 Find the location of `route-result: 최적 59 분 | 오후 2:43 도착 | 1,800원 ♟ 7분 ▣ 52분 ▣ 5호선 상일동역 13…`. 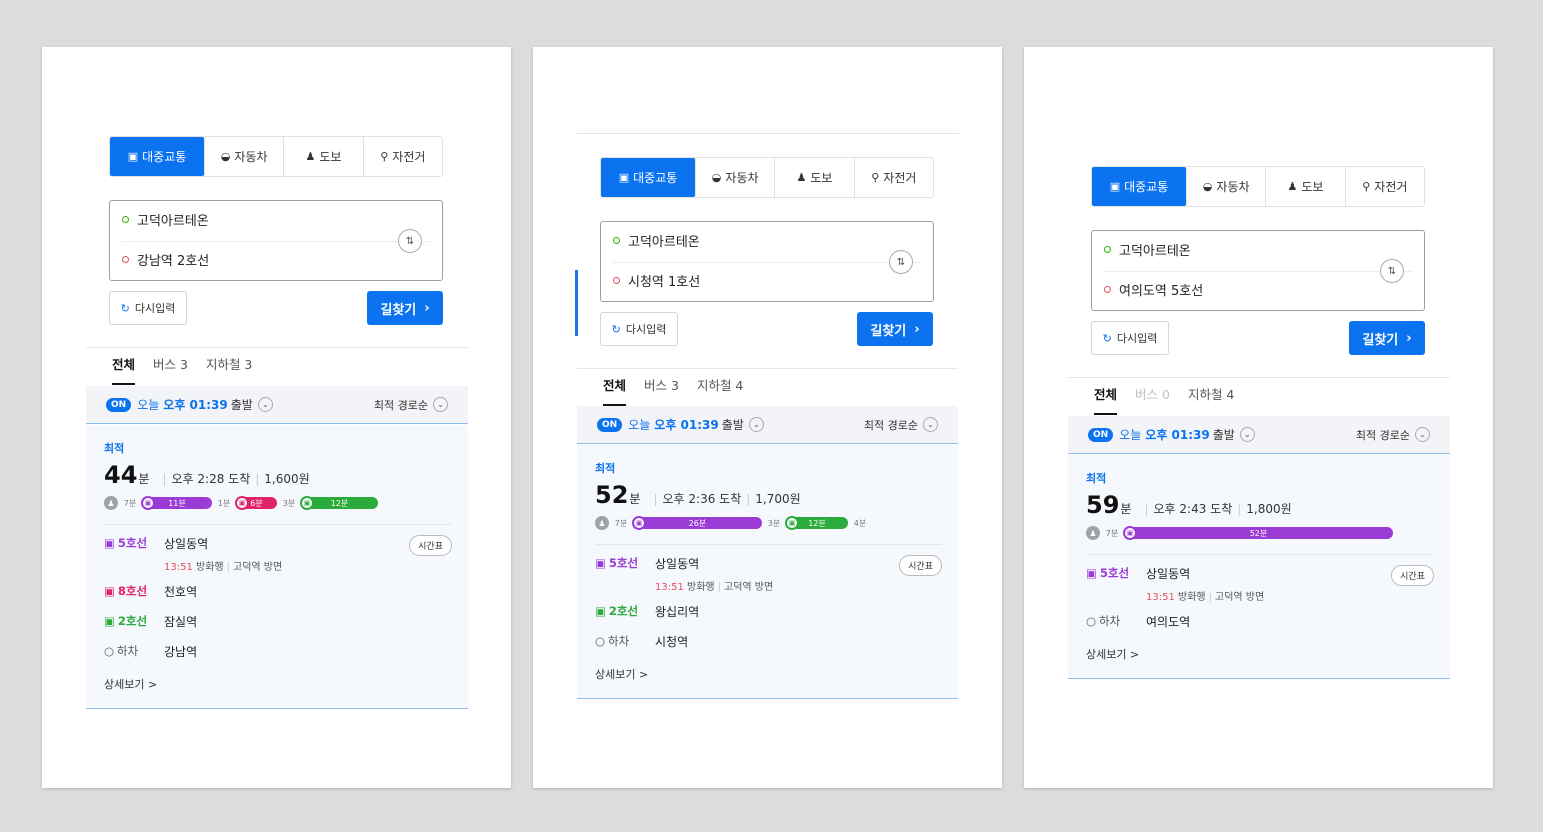

route-result: 최적 59 분 | 오후 2:43 도착 | 1,800원 ♟ 7분 ▣ 52분 ▣ 5호선 상일동역 13… is located at coordinates (1259, 567).